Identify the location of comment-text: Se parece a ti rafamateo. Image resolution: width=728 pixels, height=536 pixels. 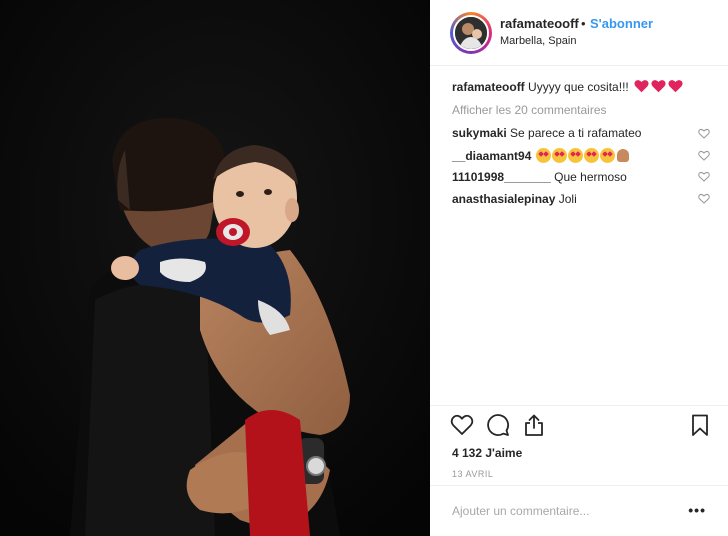
(576, 133).